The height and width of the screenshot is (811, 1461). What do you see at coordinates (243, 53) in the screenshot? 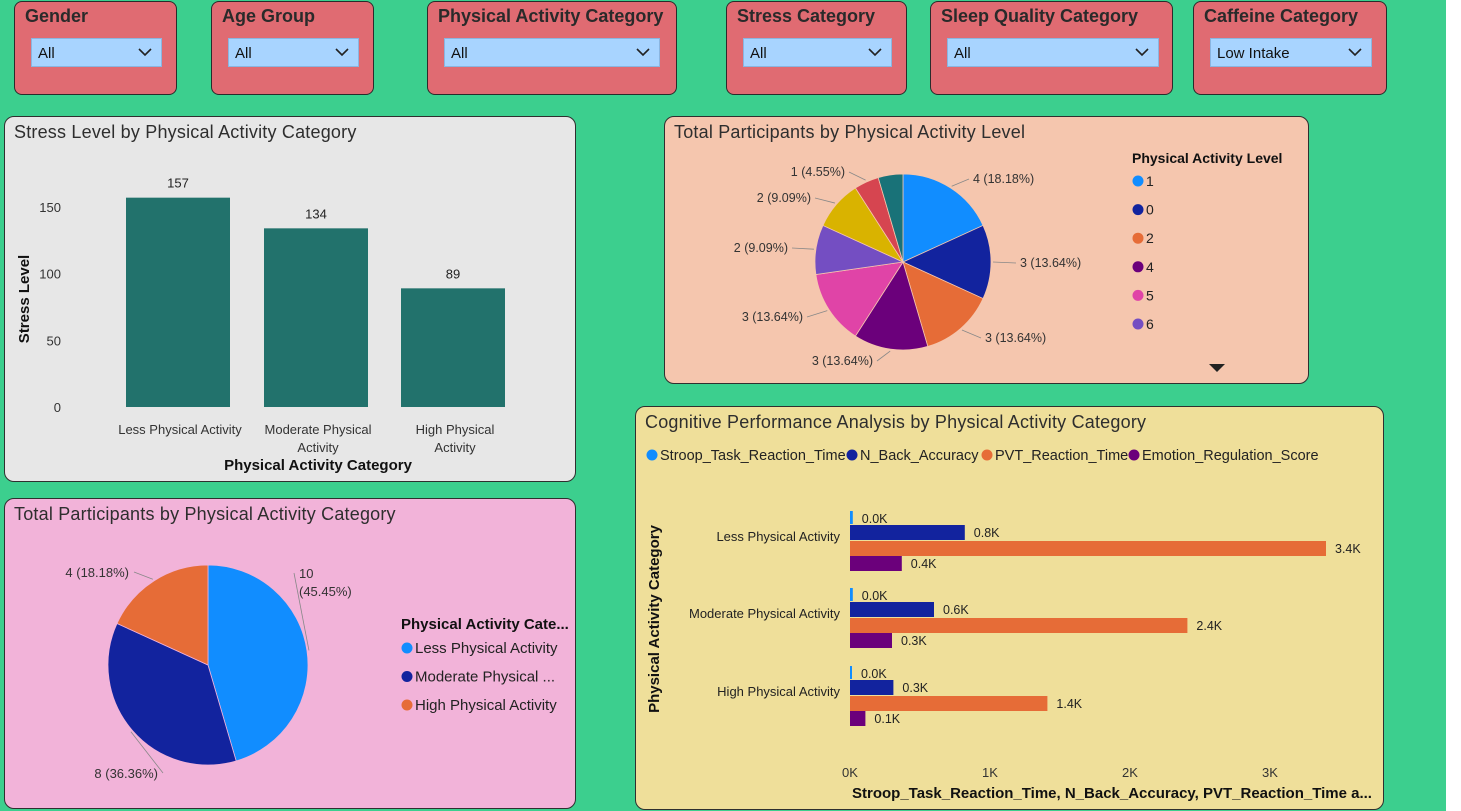
I see `age-group-dropdown-value: All` at bounding box center [243, 53].